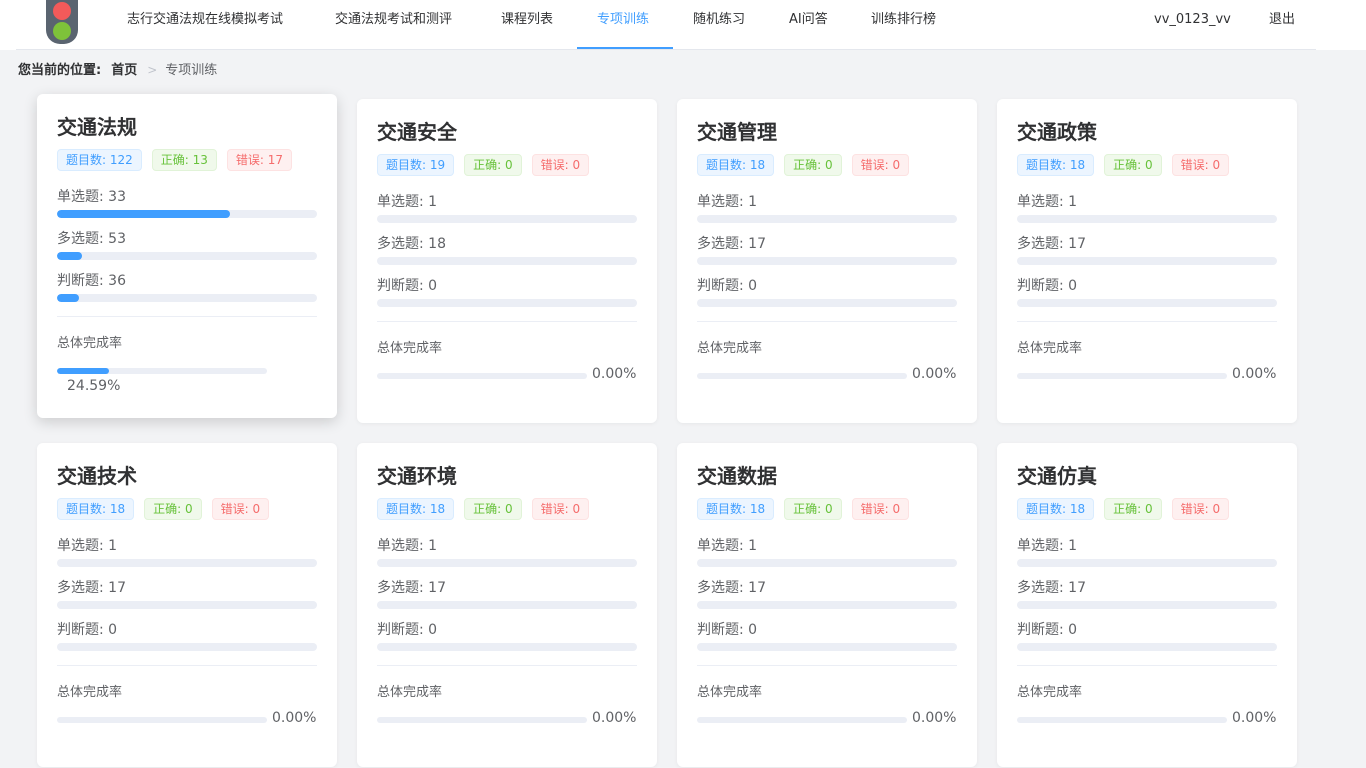 This screenshot has height=768, width=1366. Describe the element at coordinates (187, 208) in the screenshot. I see `single-choice-row: 单选题: 33` at that location.